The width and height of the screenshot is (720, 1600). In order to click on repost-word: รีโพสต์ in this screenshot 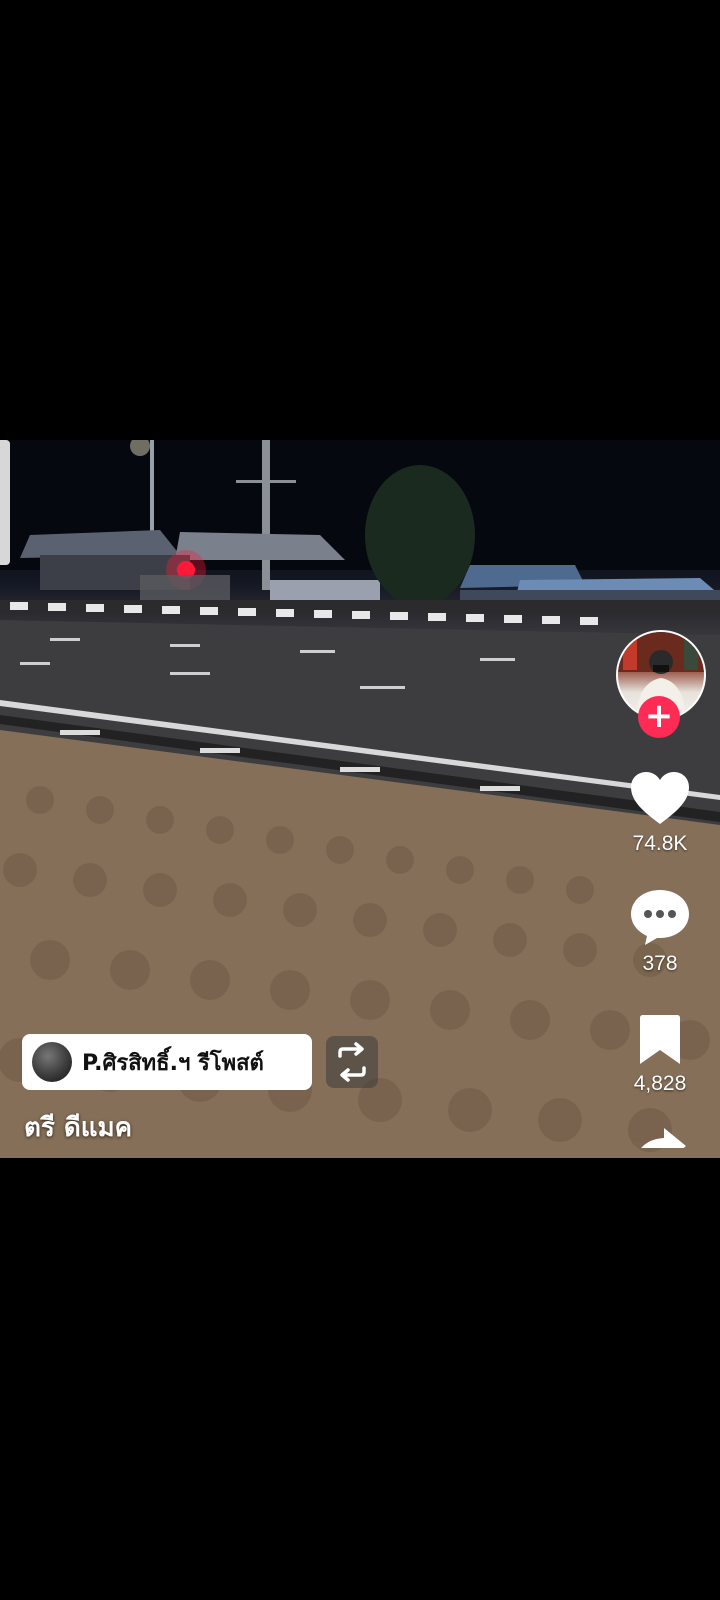, I will do `click(230, 1063)`.